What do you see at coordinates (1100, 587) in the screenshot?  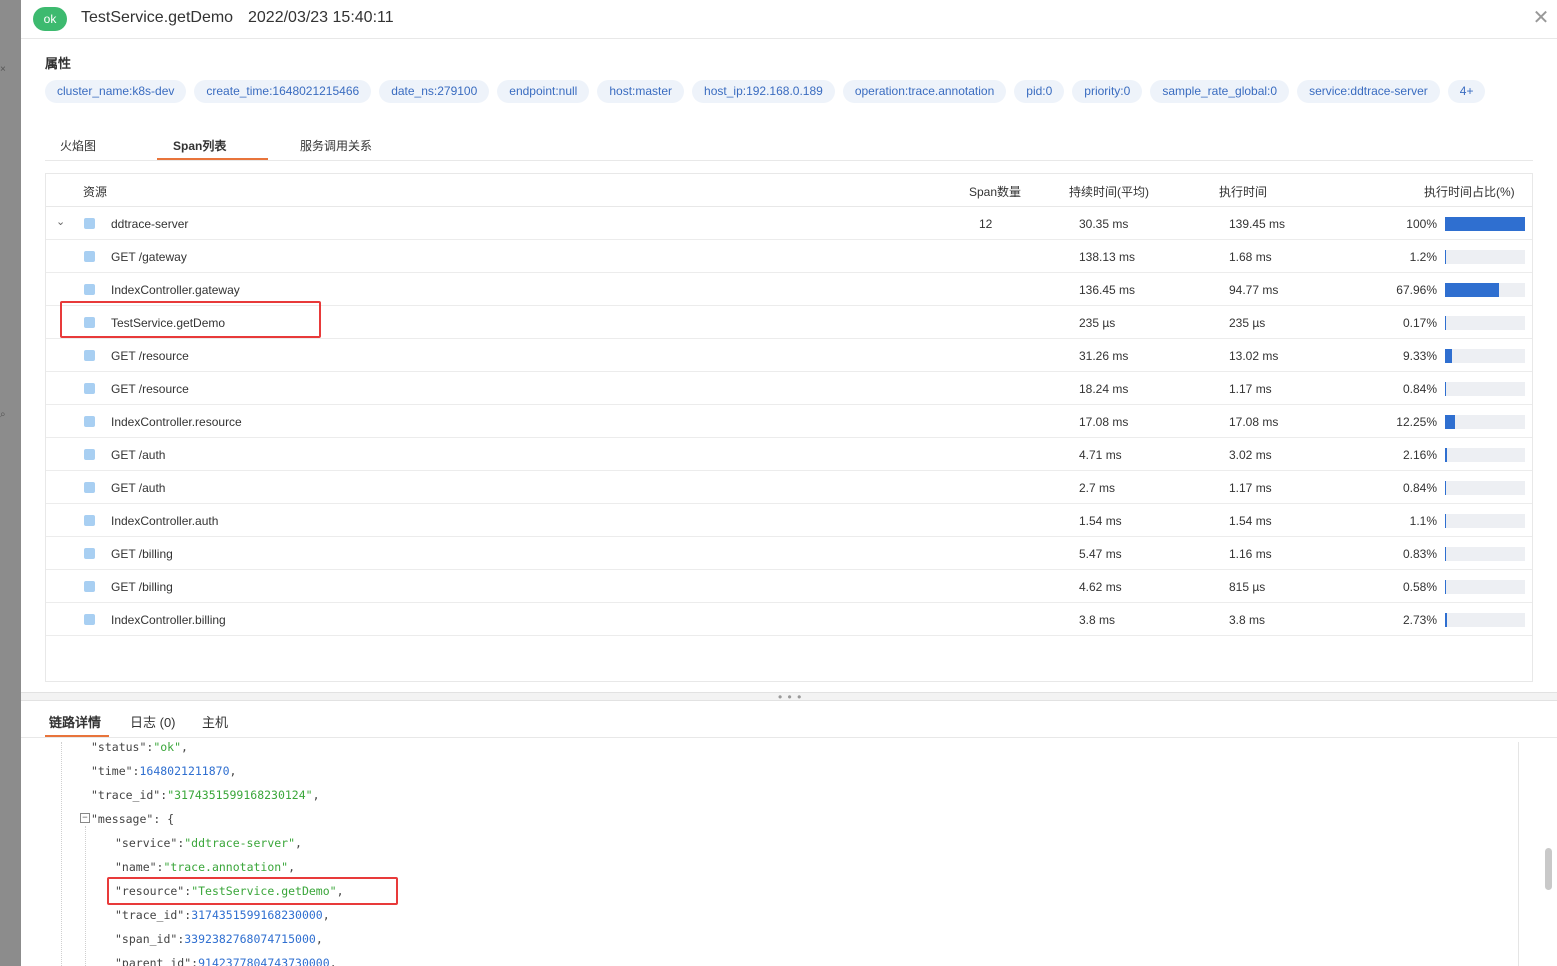 I see `row-duration: 4.62 ms` at bounding box center [1100, 587].